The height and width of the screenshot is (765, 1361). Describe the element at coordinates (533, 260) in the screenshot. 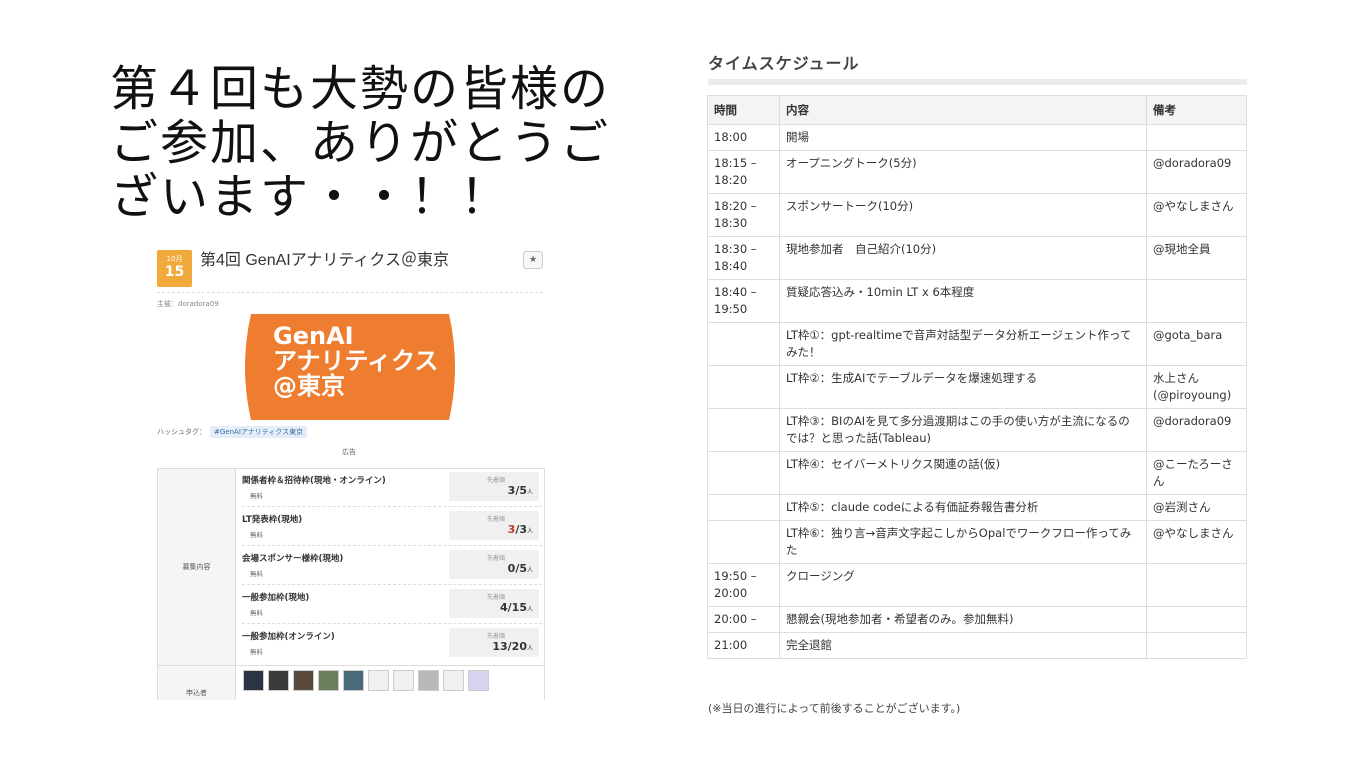

I see `bookmark-star-button: ★` at that location.